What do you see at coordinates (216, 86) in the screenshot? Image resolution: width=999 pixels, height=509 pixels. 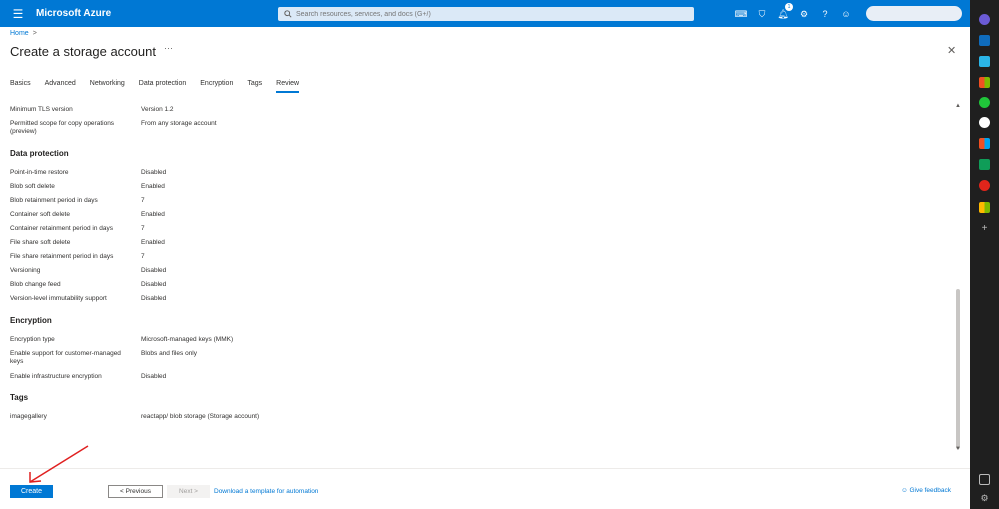 I see `tab-encryption: Encryption` at bounding box center [216, 86].